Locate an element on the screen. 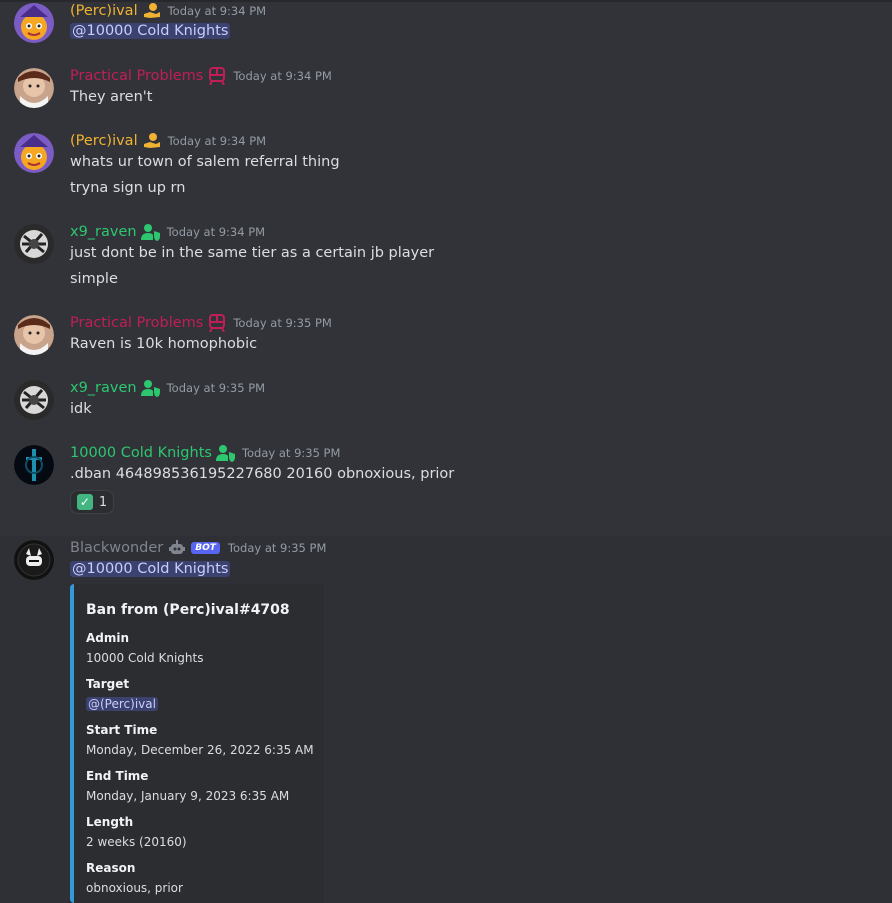 This screenshot has height=903, width=892. field-value-length: 2 weeks (20160) is located at coordinates (136, 842).